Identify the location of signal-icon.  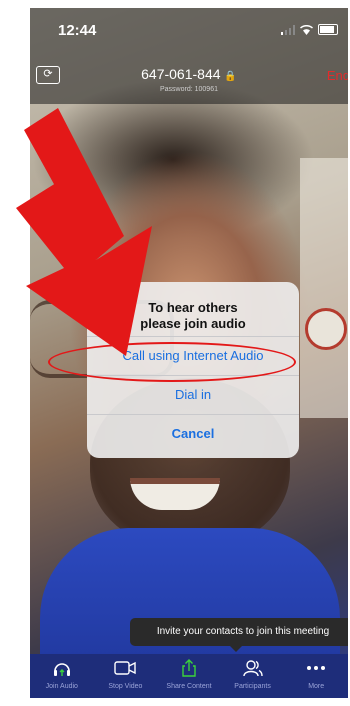
(288, 29).